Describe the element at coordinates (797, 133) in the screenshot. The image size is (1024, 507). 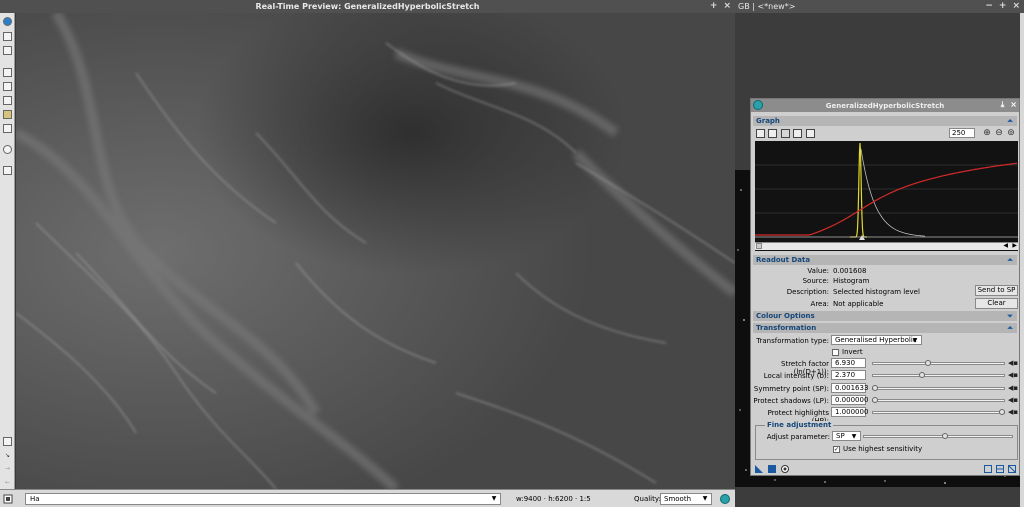
I see `grid-icon` at that location.